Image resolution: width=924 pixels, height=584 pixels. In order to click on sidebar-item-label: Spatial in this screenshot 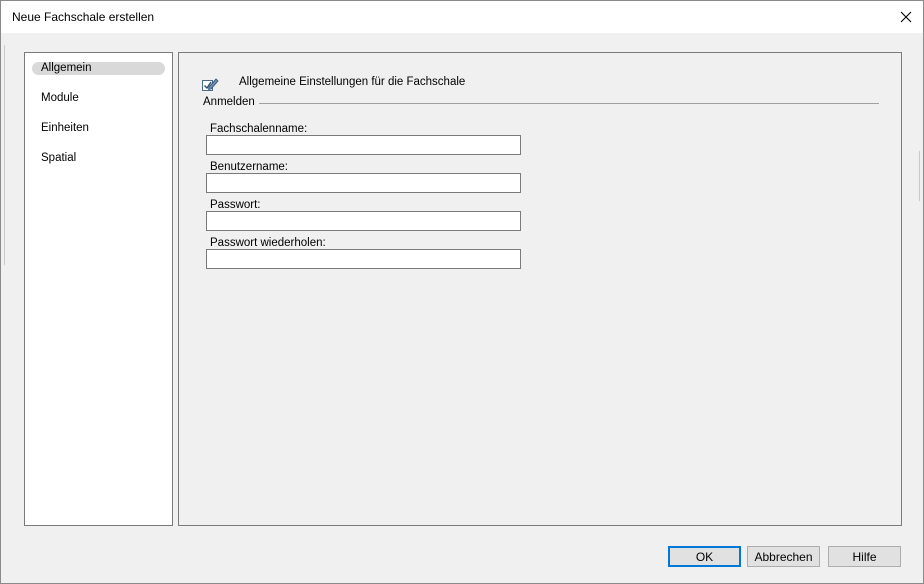, I will do `click(59, 158)`.